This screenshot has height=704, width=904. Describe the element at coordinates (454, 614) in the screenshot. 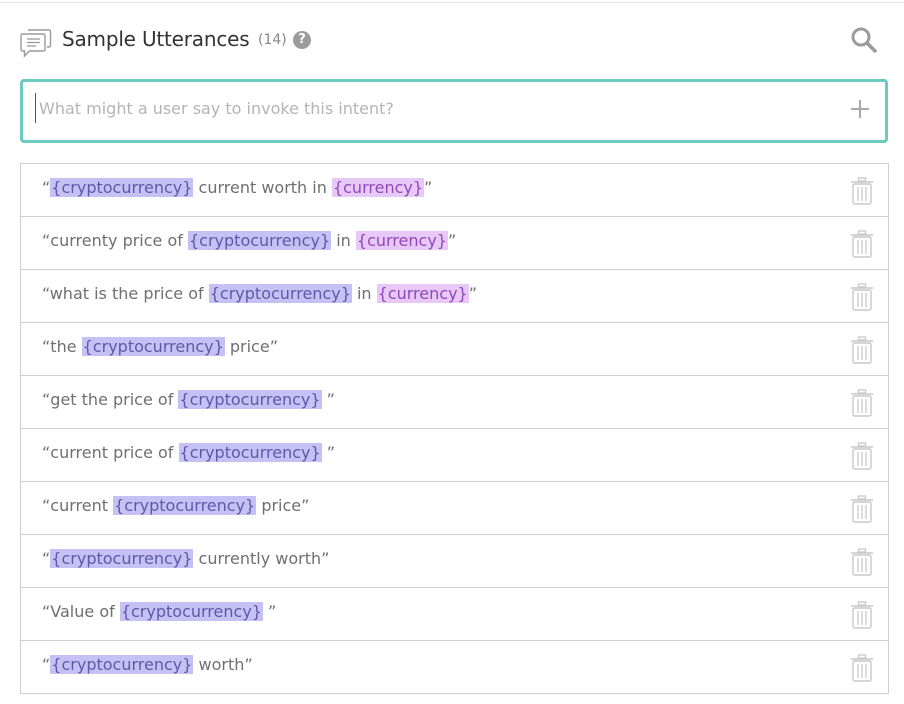

I see `utterance-row: “Value of {cryptocurrency} ”` at that location.